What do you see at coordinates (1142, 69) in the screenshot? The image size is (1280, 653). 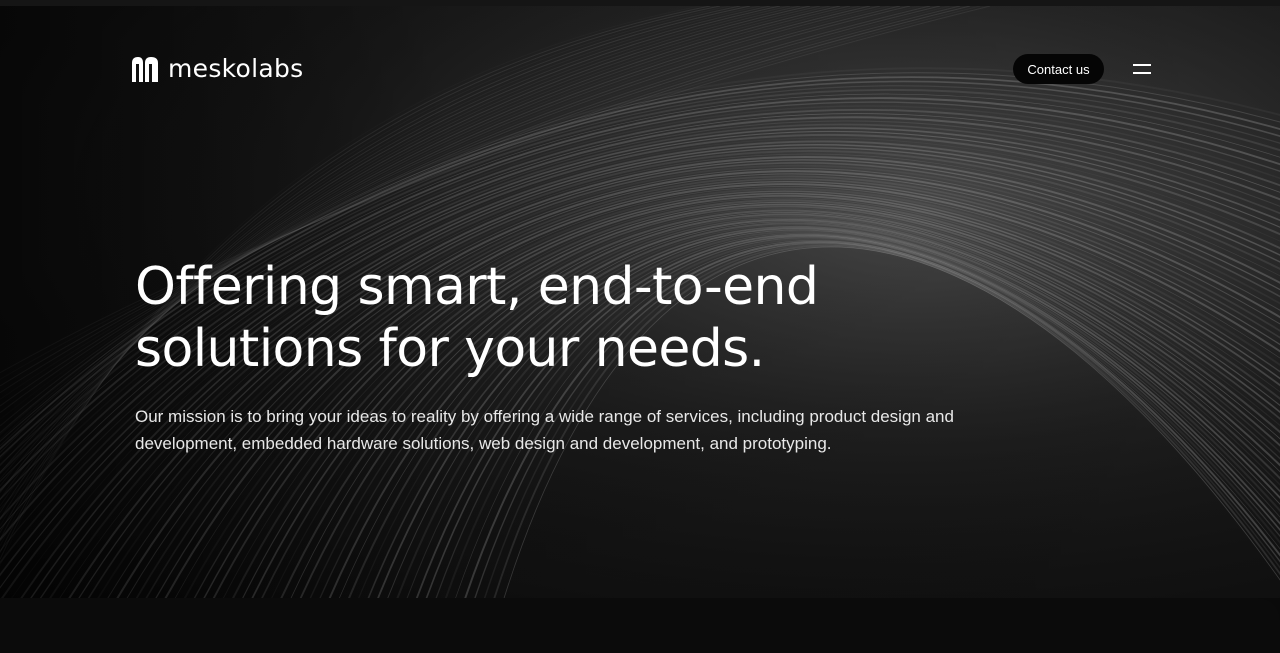 I see `menu-button` at bounding box center [1142, 69].